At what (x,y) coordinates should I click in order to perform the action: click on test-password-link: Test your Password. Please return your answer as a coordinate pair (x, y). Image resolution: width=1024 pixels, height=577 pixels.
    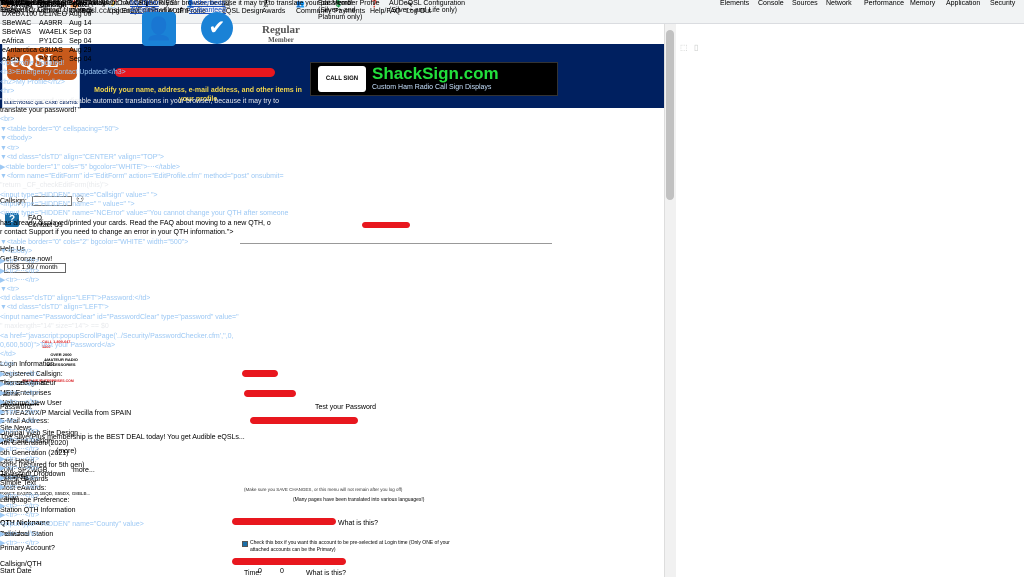
    Looking at the image, I should click on (345, 407).